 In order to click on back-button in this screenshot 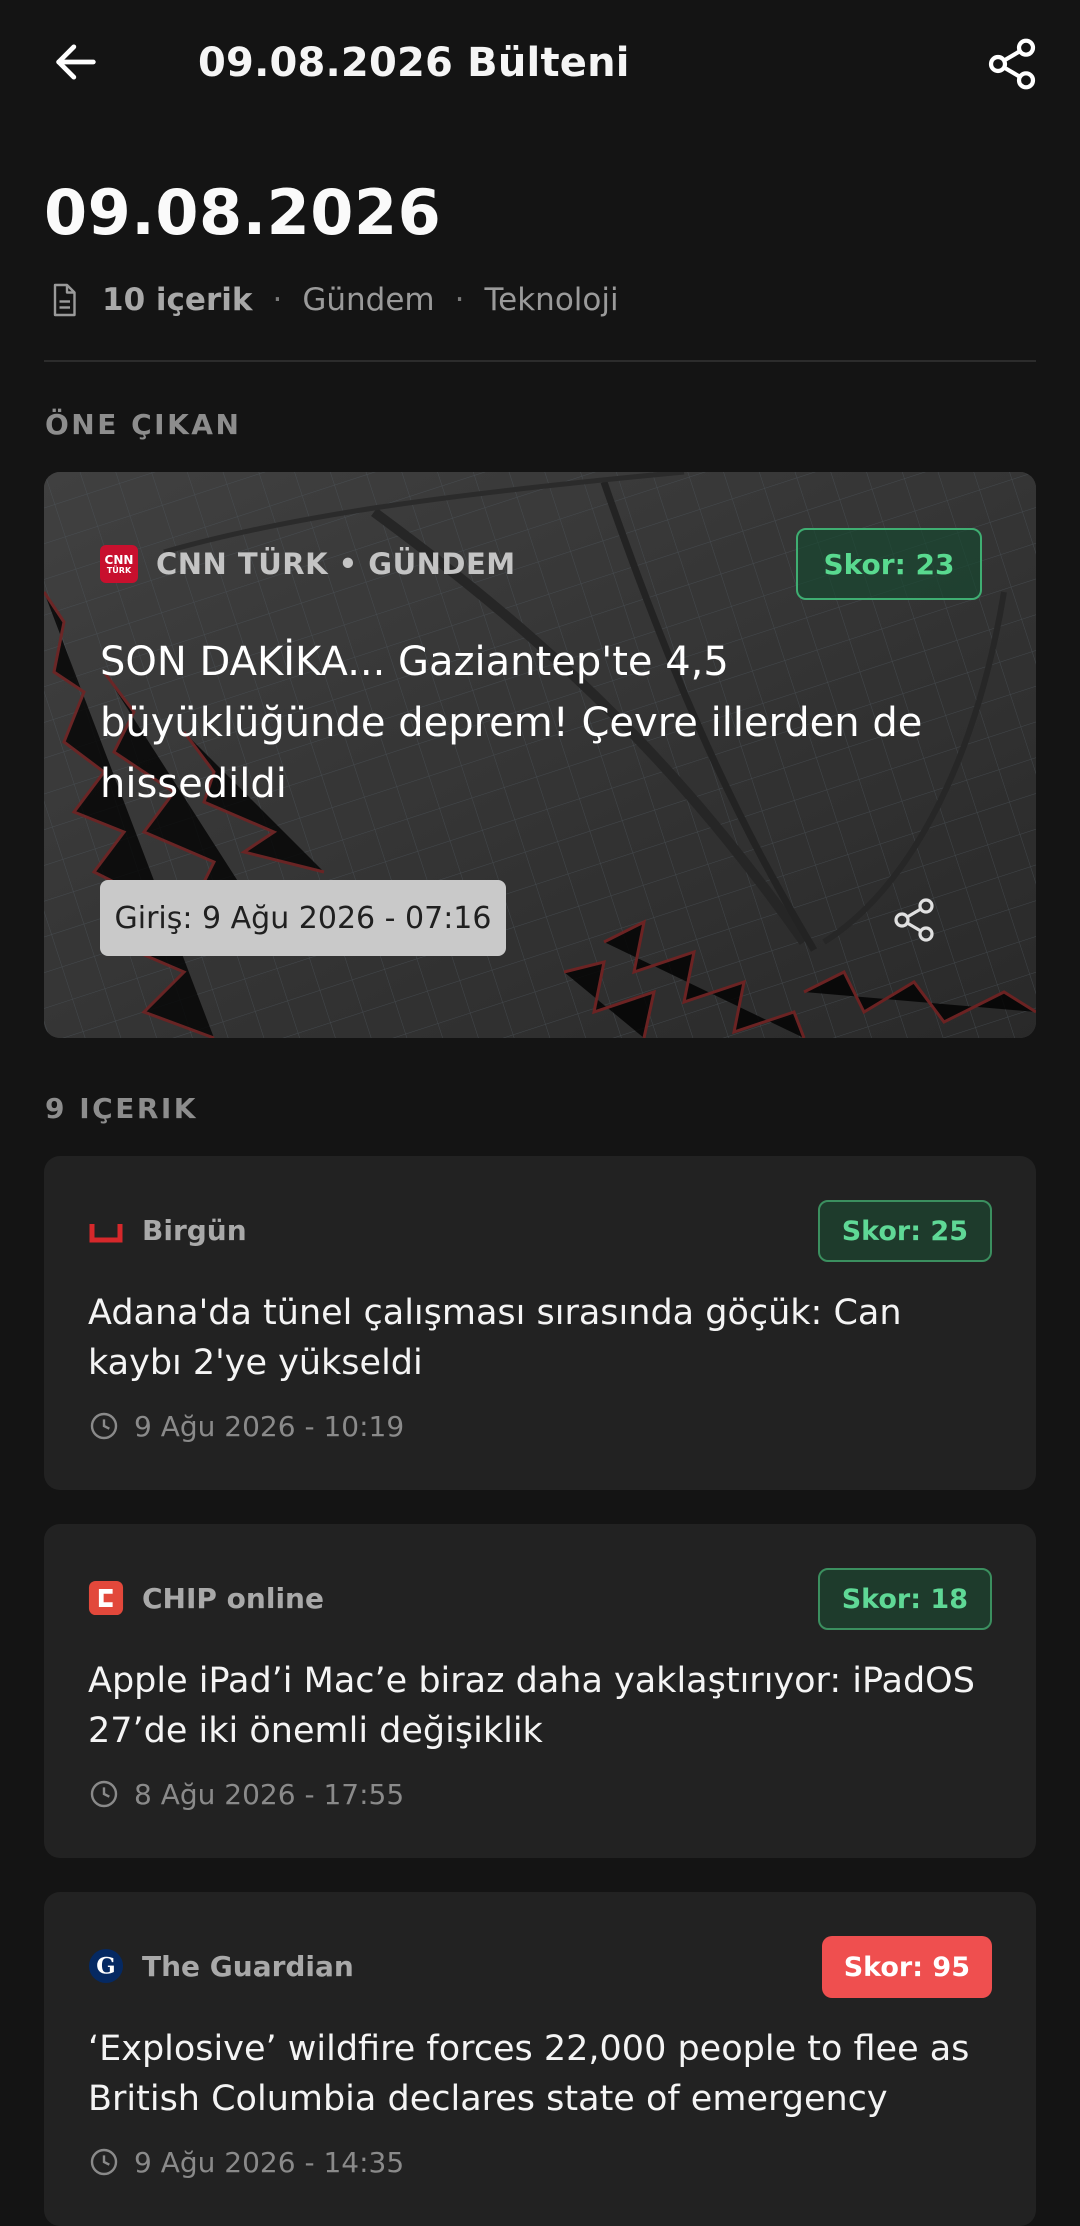, I will do `click(76, 62)`.